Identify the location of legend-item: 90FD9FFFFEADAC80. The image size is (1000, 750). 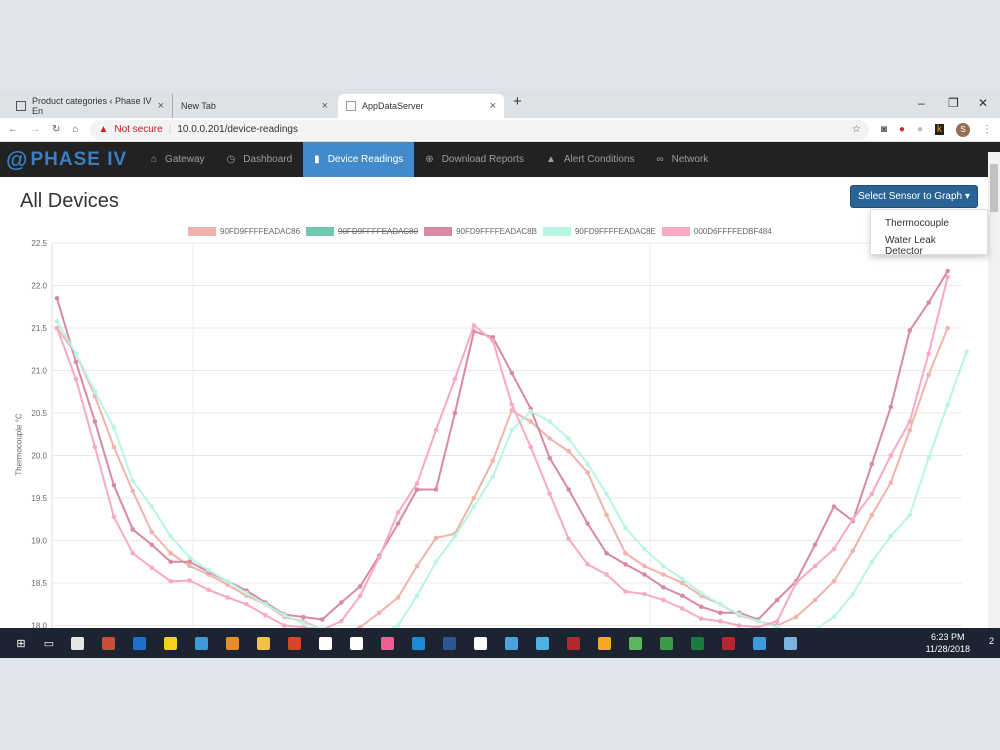
(362, 231).